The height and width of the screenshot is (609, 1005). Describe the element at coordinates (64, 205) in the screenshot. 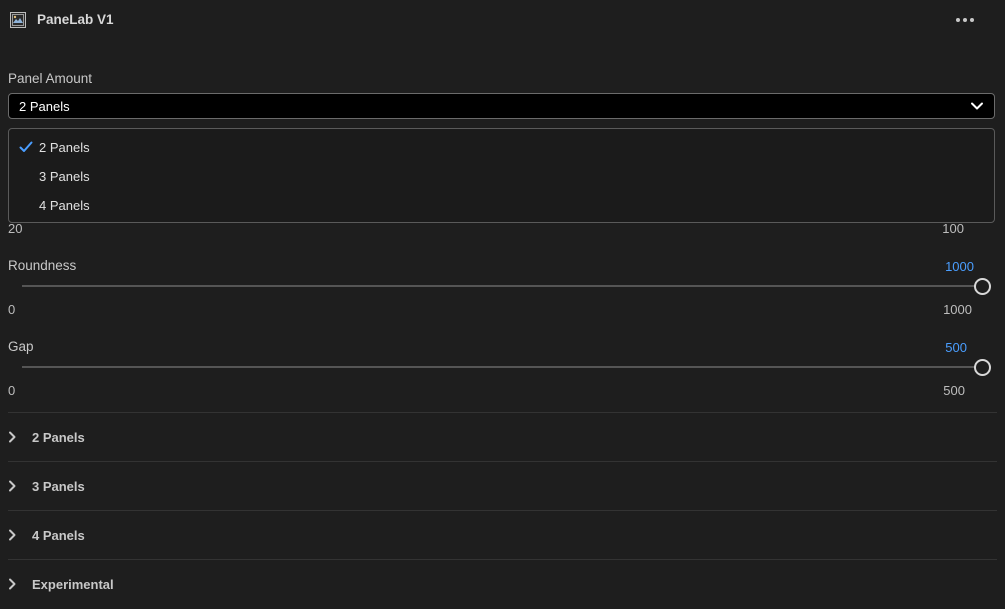

I see `dropdown-option-label: 4 Panels` at that location.